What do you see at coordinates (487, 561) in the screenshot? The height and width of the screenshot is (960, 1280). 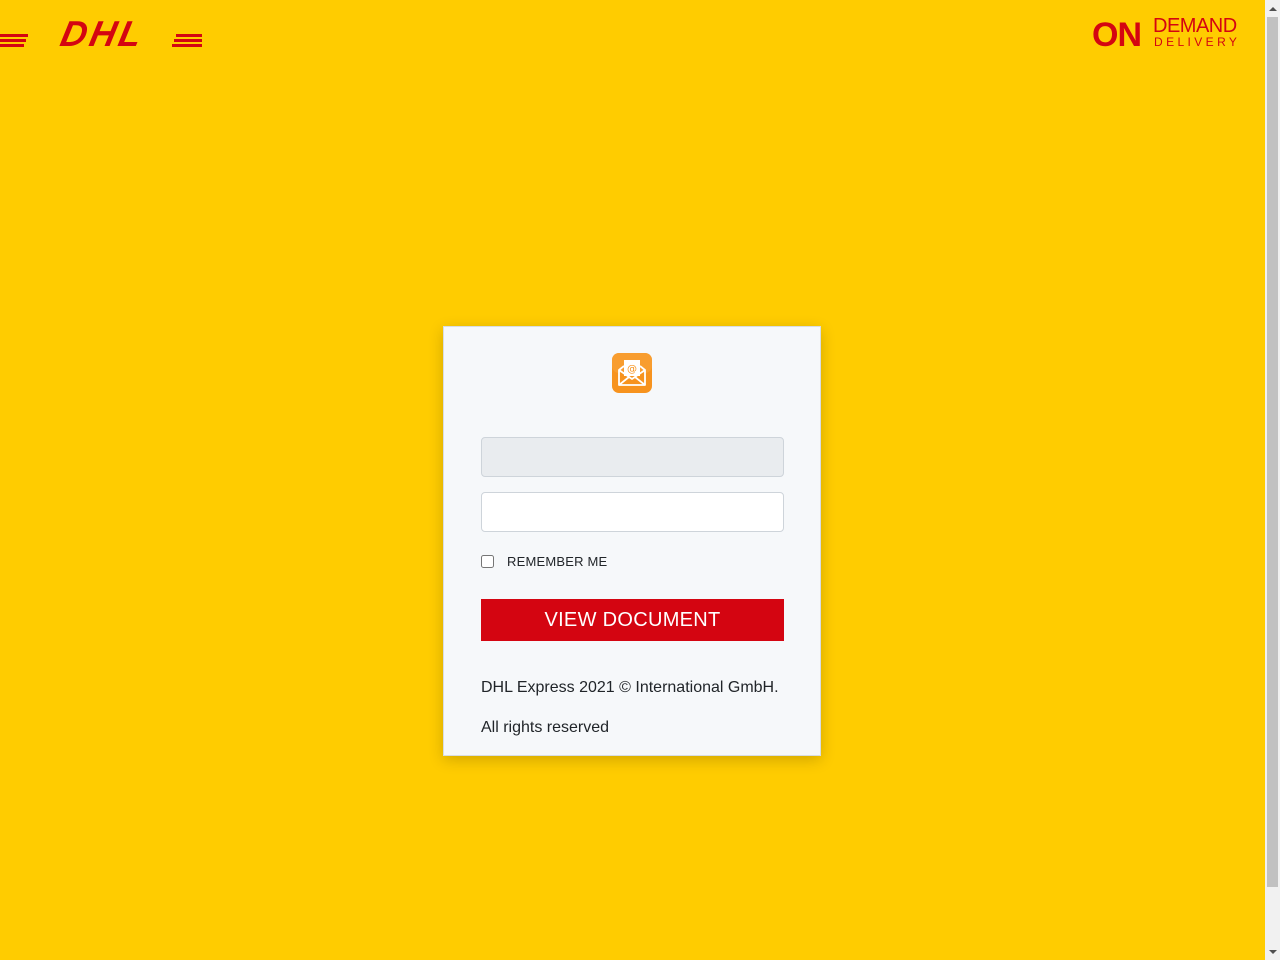 I see `remember-me-checkbox` at bounding box center [487, 561].